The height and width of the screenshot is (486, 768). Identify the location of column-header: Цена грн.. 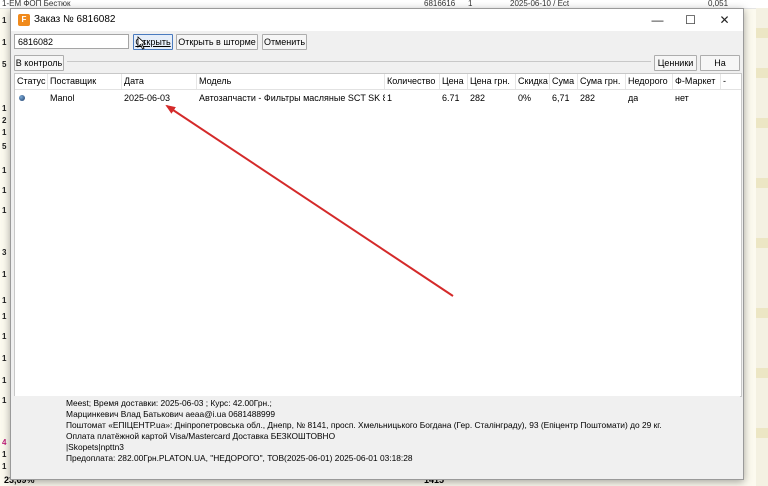
(490, 81).